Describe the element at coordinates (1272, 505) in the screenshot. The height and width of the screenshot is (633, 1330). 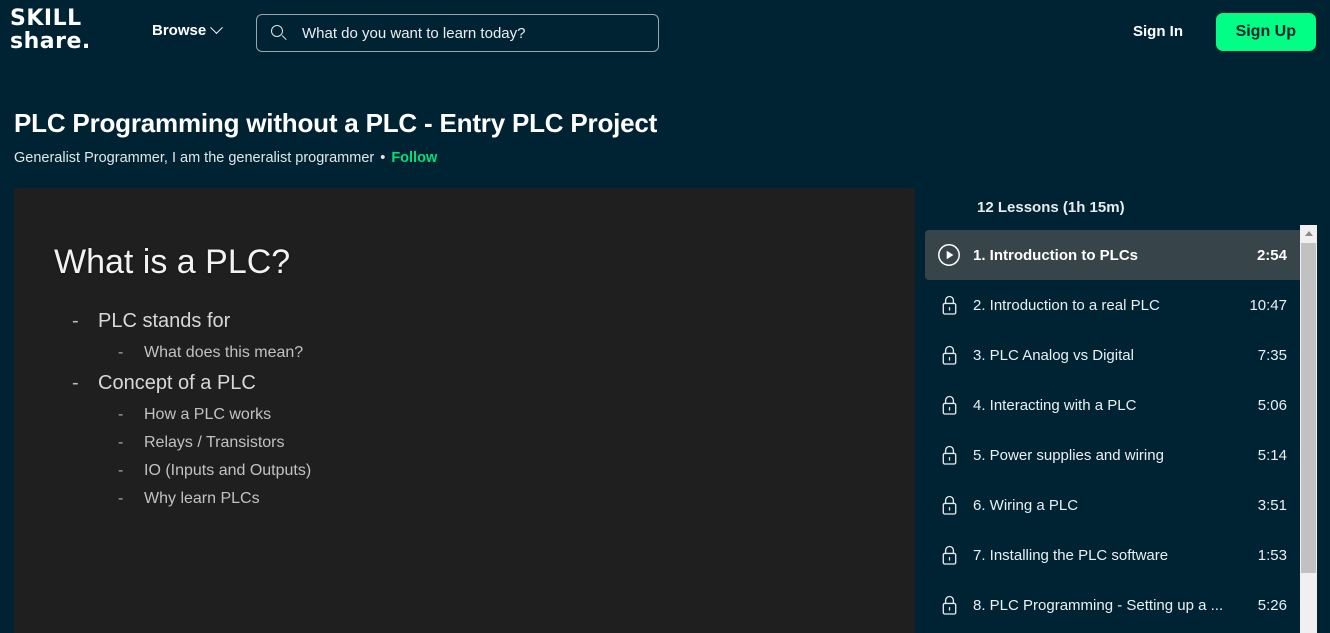
I see `lesson-duration: 3:51` at that location.